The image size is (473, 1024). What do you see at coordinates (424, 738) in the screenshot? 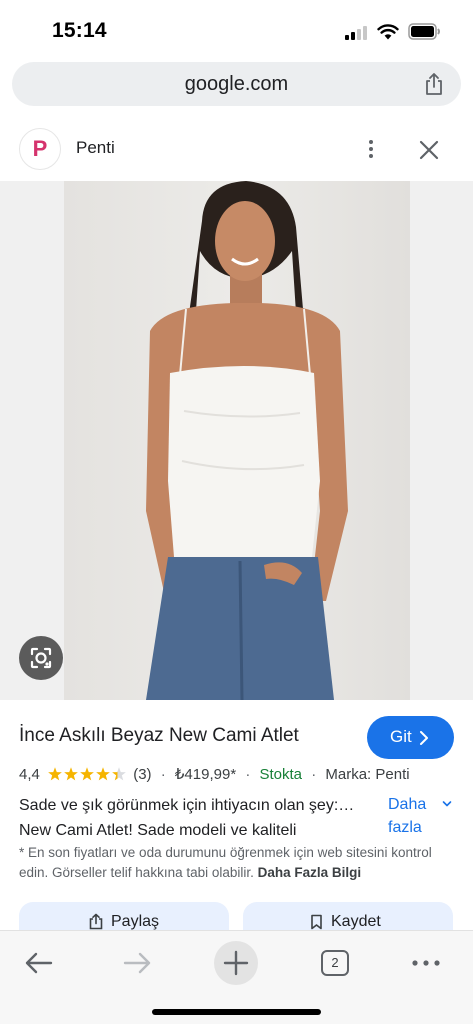
I see `chevron-right-icon` at bounding box center [424, 738].